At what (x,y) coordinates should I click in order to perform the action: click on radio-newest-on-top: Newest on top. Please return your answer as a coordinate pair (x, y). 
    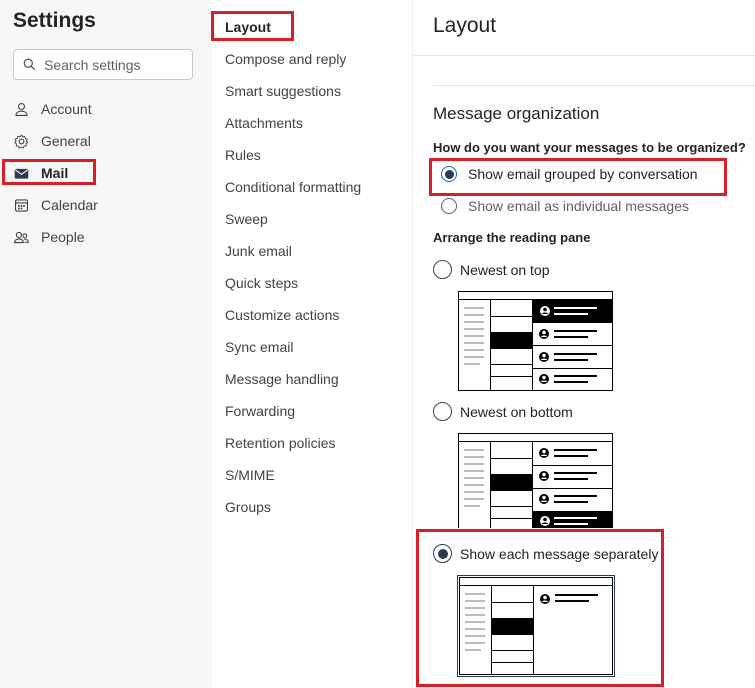
    Looking at the image, I should click on (491, 269).